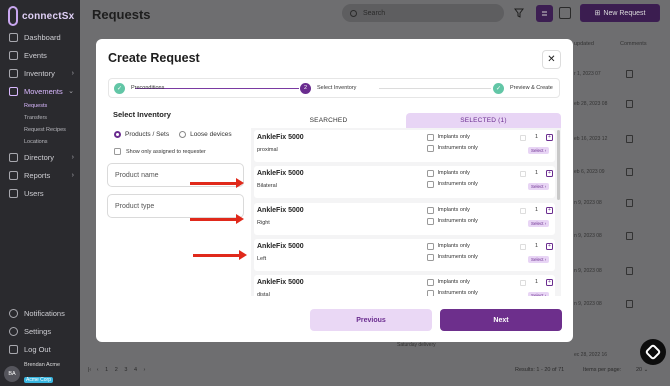 This screenshot has width=670, height=386. I want to click on next-button: Next, so click(501, 320).